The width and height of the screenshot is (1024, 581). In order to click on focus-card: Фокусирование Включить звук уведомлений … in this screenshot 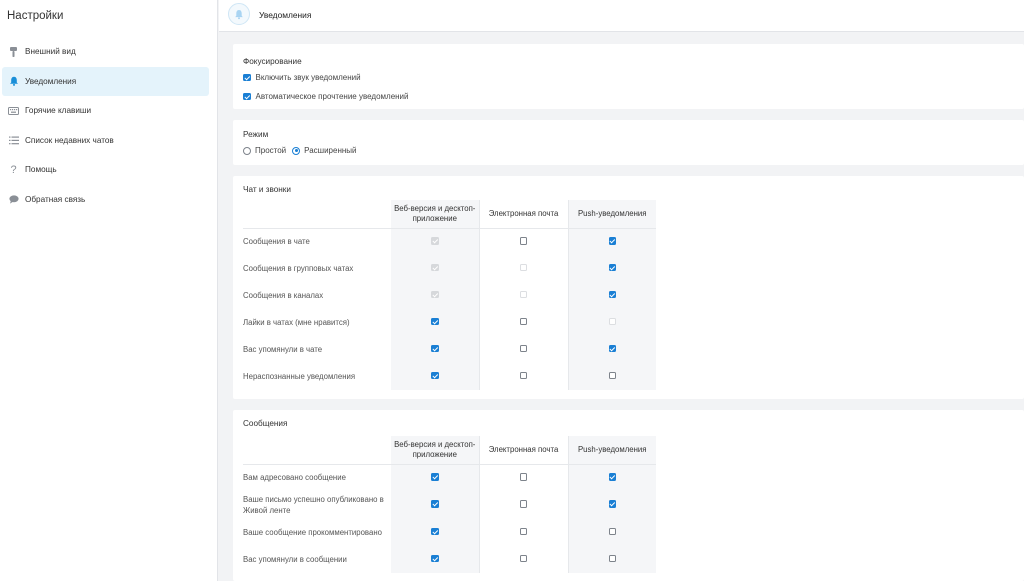, I will do `click(628, 76)`.